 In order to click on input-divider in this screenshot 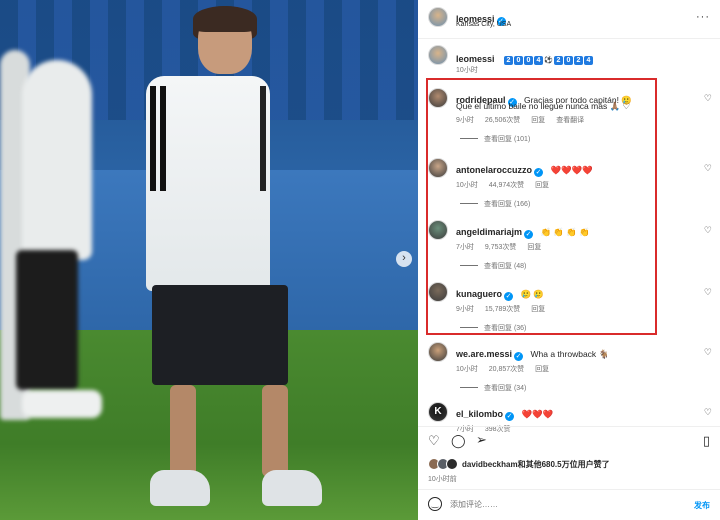, I will do `click(569, 489)`.